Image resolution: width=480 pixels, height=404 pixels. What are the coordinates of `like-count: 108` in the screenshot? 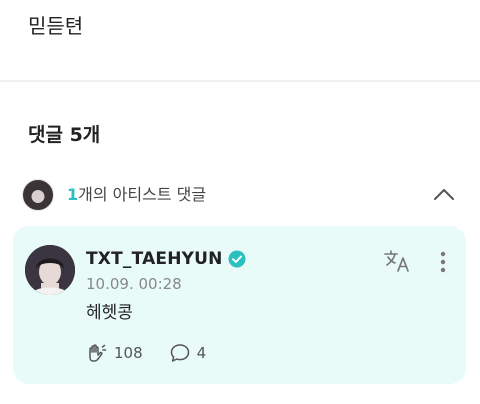 It's located at (128, 353).